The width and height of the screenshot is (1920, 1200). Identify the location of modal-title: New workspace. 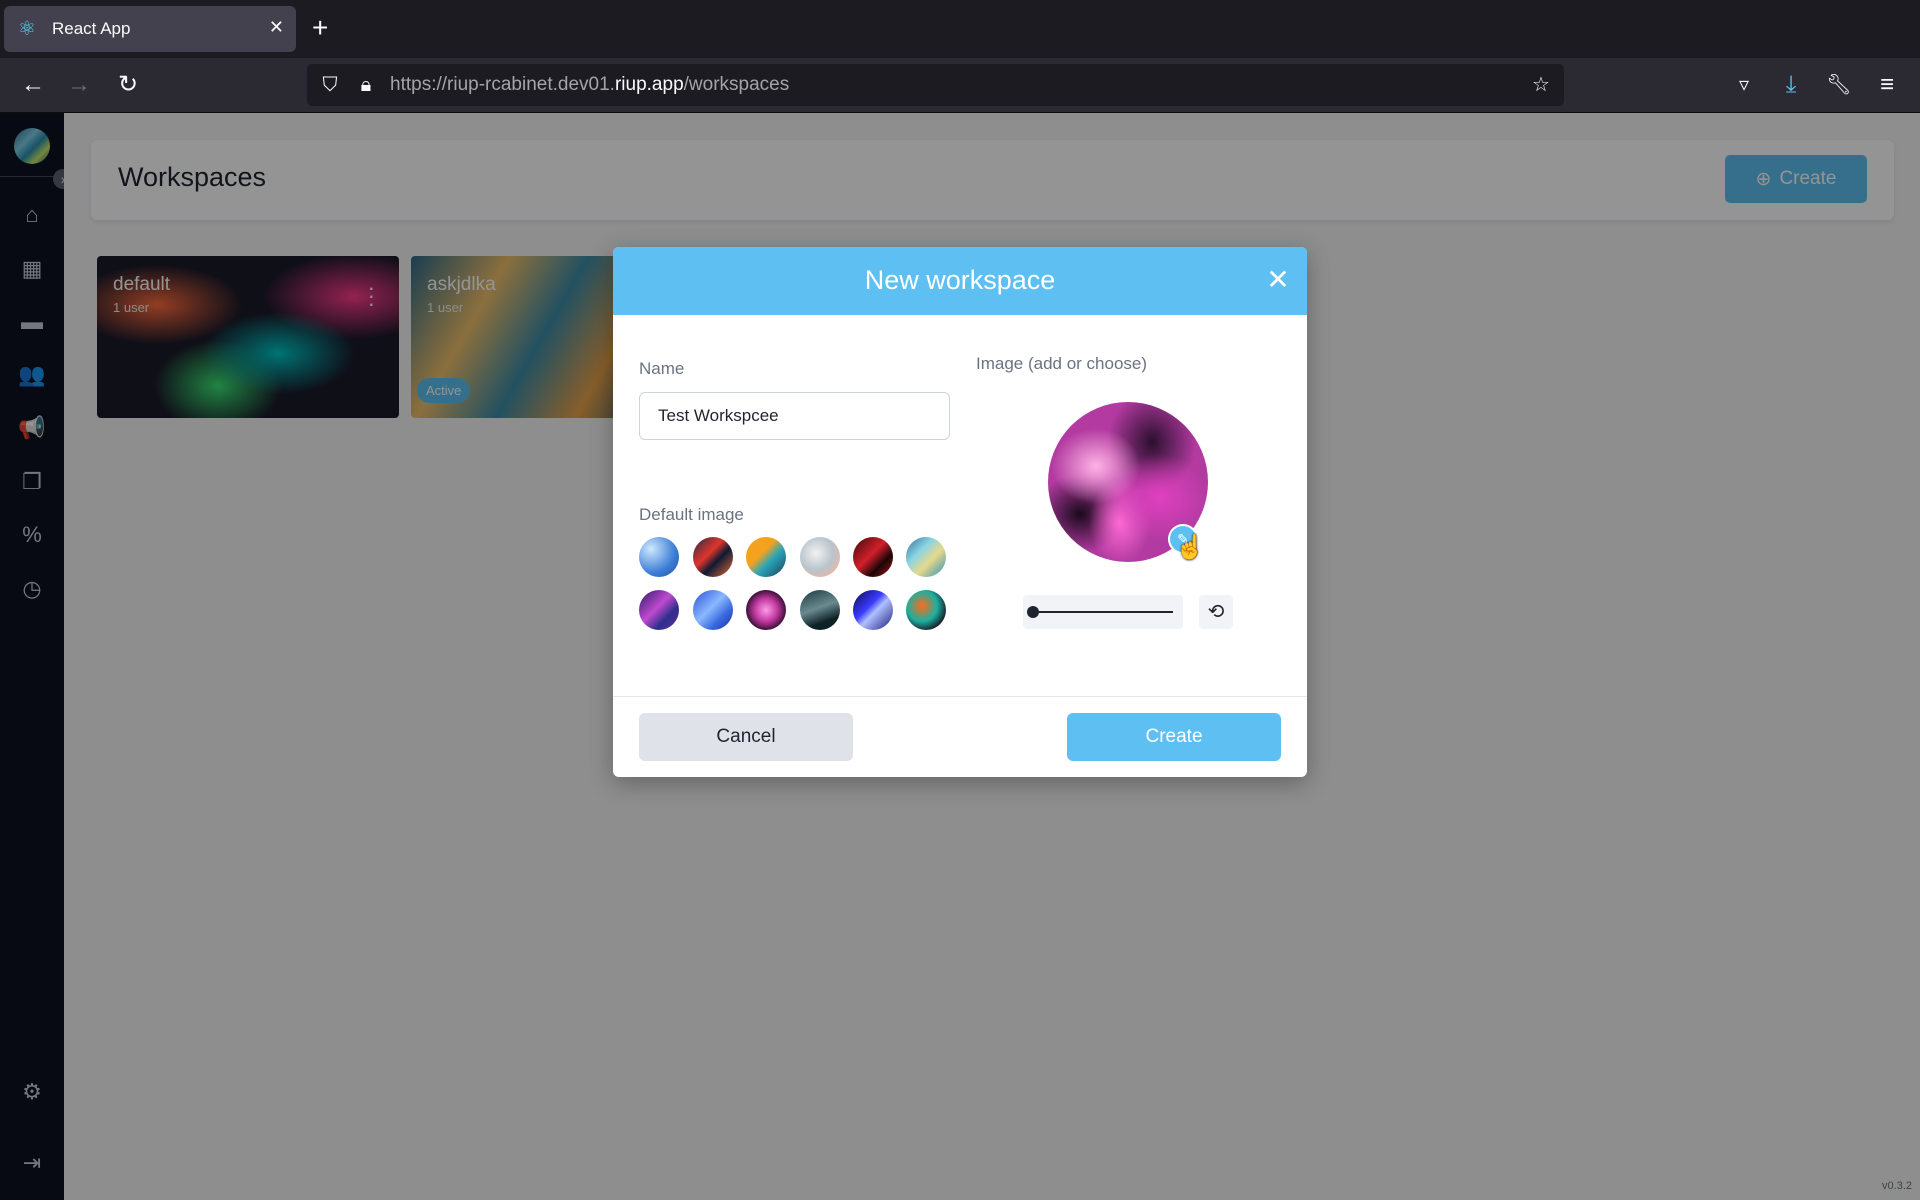
(960, 280).